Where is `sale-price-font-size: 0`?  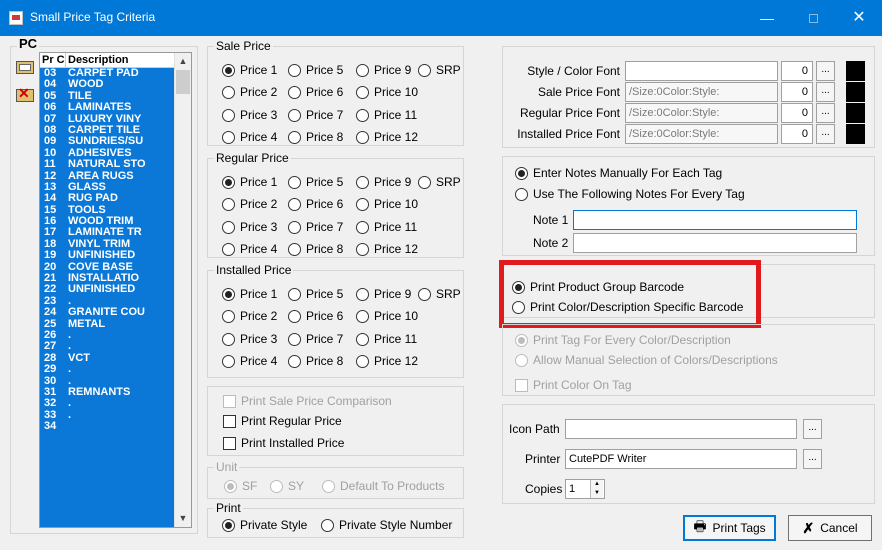 sale-price-font-size: 0 is located at coordinates (797, 92).